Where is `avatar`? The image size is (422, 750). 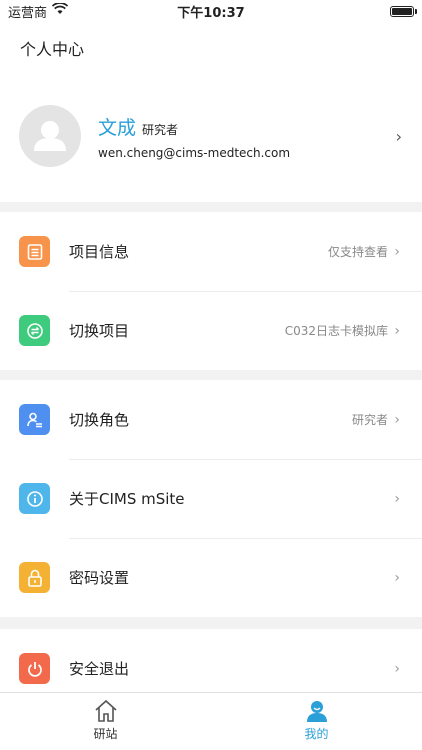
avatar is located at coordinates (50, 136).